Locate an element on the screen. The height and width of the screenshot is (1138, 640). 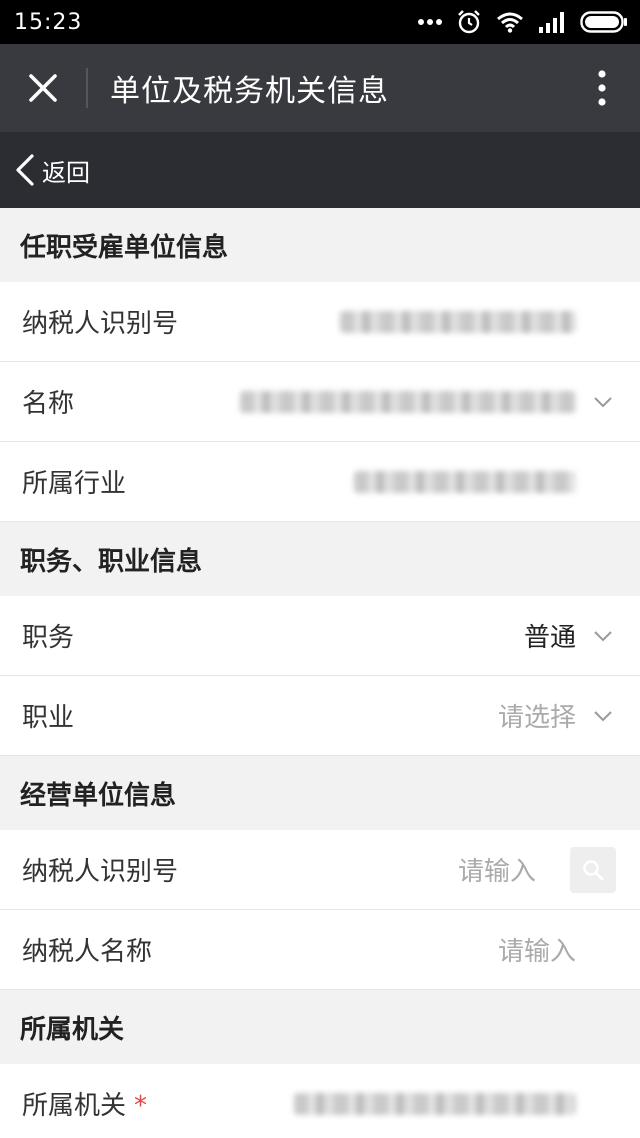
close-button is located at coordinates (43, 88).